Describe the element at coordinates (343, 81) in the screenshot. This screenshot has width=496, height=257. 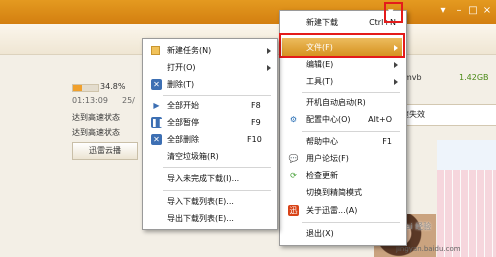
I see `menu-item-tools: 工具(T)` at that location.